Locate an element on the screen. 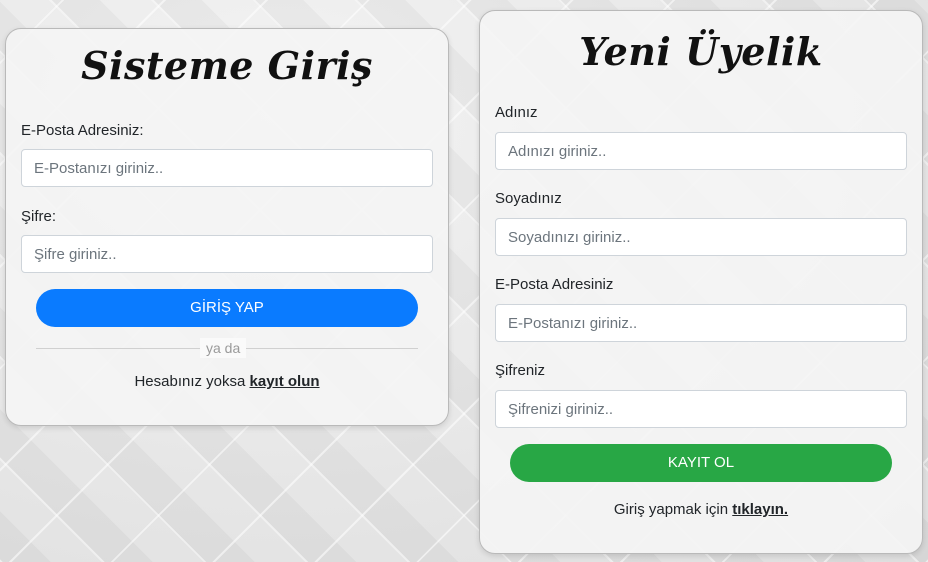 This screenshot has height=562, width=928. register-footer: Giriş yapmak için tıklayın. is located at coordinates (701, 509).